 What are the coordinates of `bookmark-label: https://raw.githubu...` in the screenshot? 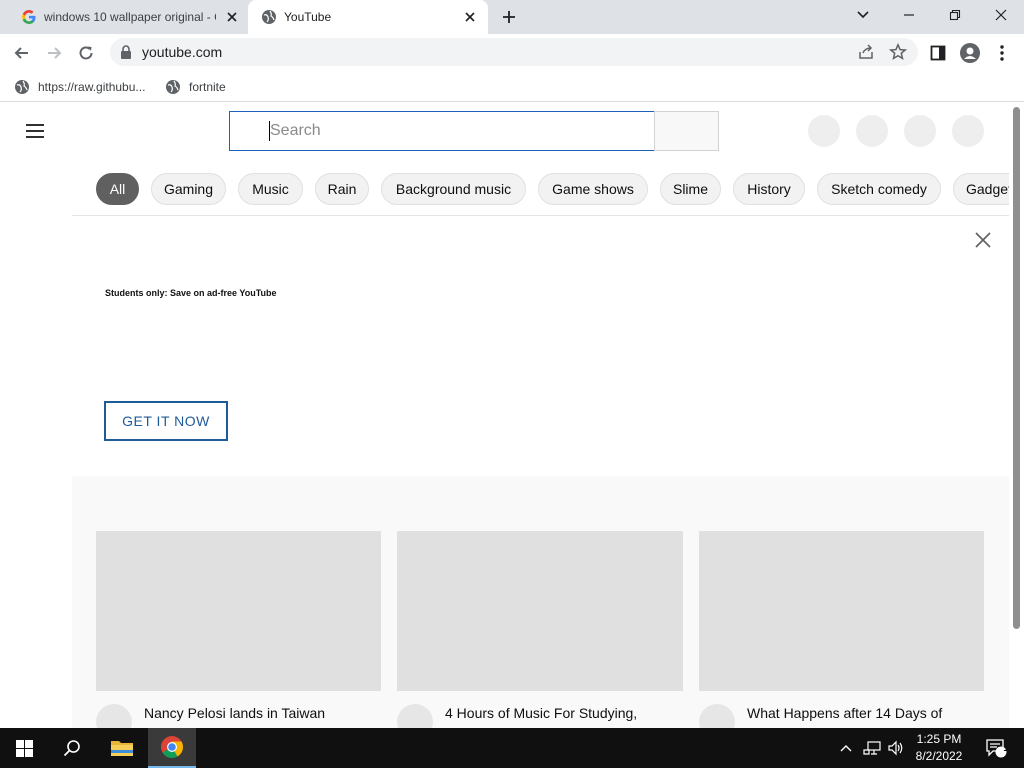 It's located at (92, 87).